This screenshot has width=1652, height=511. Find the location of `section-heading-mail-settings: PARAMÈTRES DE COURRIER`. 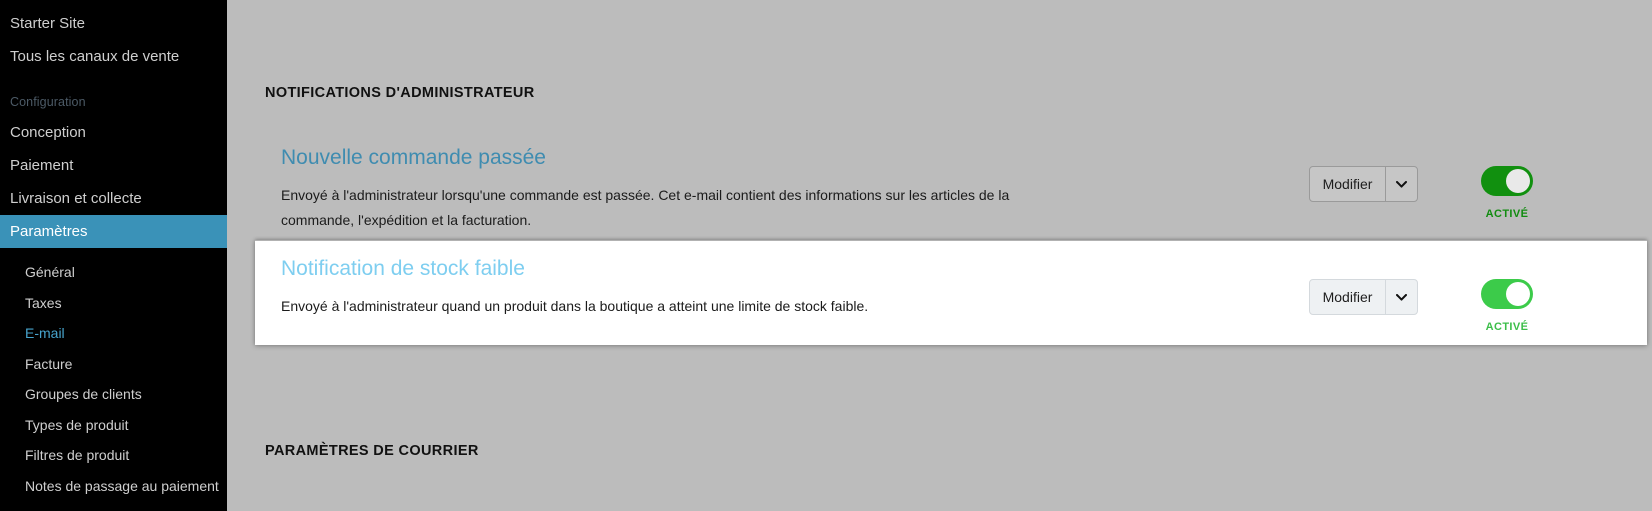

section-heading-mail-settings: PARAMÈTRES DE COURRIER is located at coordinates (372, 451).